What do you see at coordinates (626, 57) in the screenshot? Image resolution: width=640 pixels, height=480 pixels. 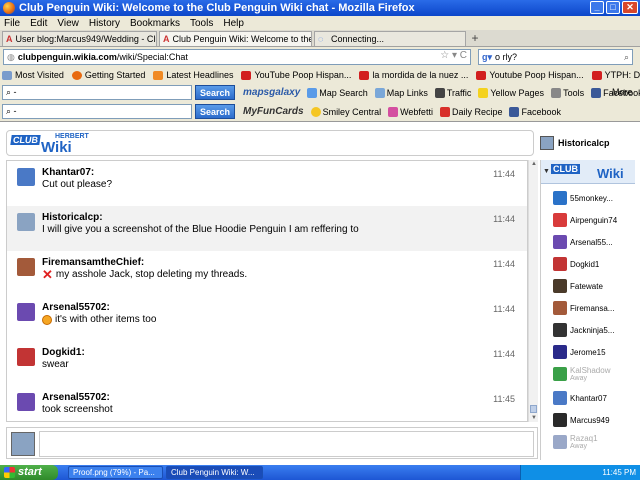 I see `search-icon: ⌕` at bounding box center [626, 57].